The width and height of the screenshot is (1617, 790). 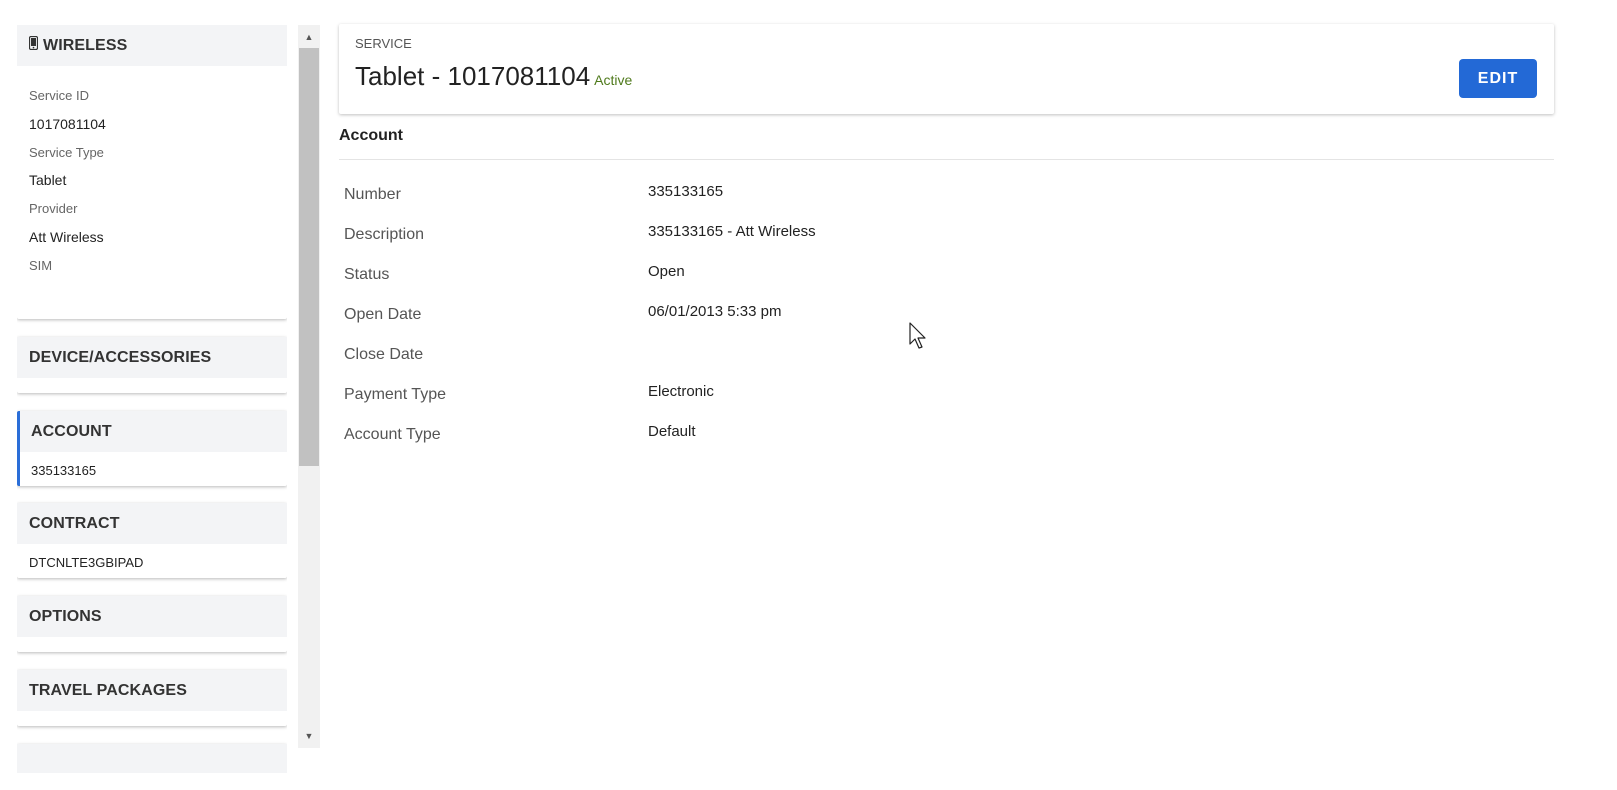 I want to click on payment-type-value: Electronic, so click(x=681, y=391).